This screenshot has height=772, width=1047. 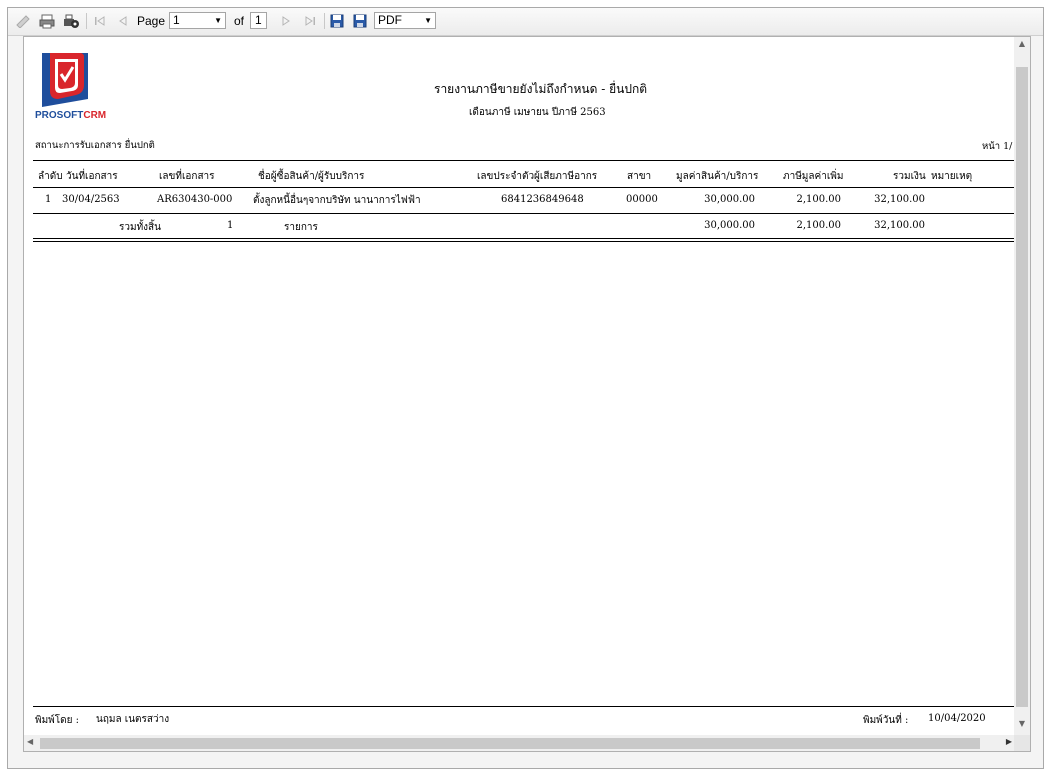 I want to click on printed-date-label: พิมพ์วันที่ :, so click(x=886, y=720).